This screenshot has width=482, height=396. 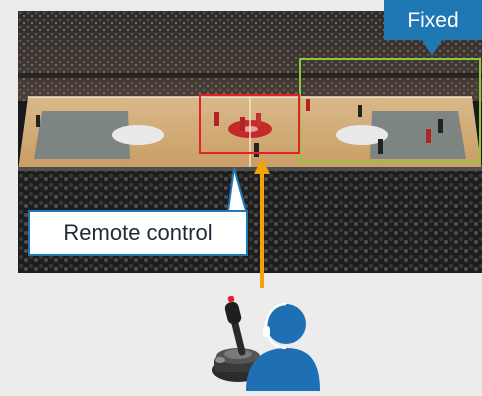 I want to click on fixed-callout: Fixed, so click(x=433, y=20).